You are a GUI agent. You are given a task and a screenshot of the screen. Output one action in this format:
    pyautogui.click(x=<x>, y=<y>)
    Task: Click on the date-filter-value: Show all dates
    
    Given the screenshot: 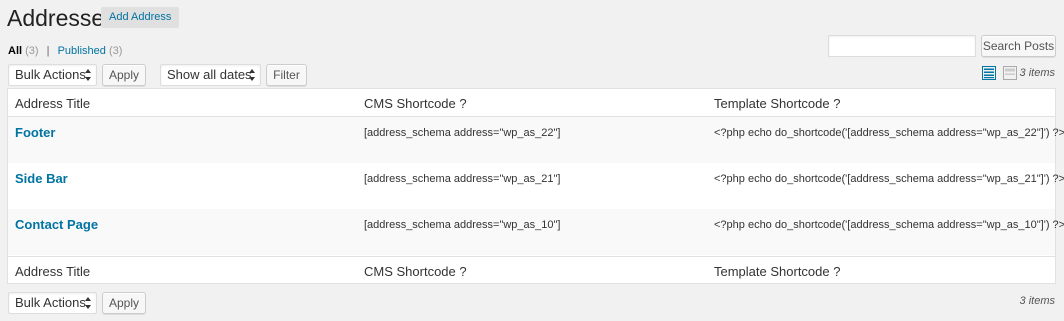 What is the action you would take?
    pyautogui.click(x=209, y=74)
    